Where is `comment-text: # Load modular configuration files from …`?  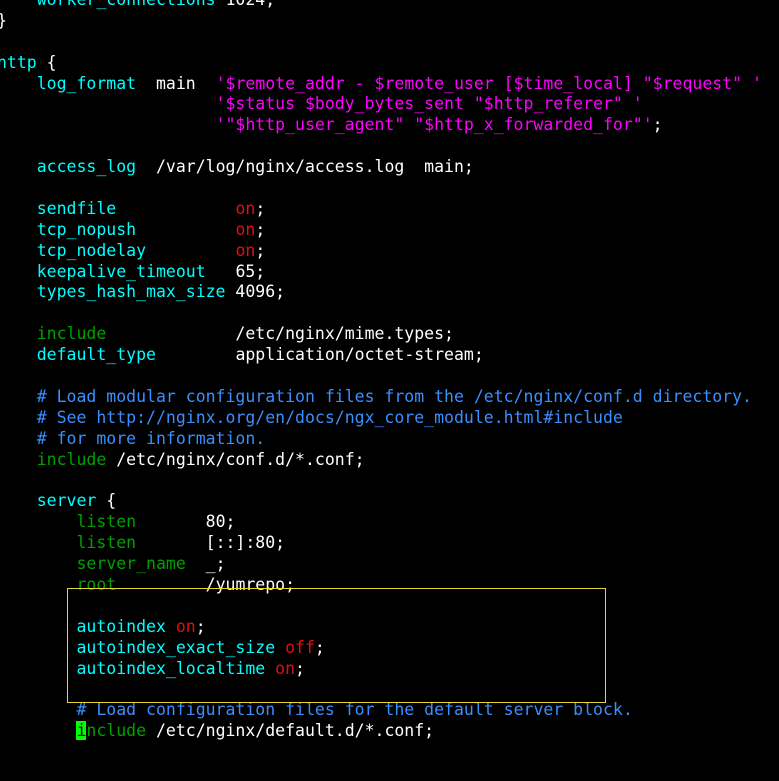
comment-text: # Load modular configuration files from … is located at coordinates (394, 396).